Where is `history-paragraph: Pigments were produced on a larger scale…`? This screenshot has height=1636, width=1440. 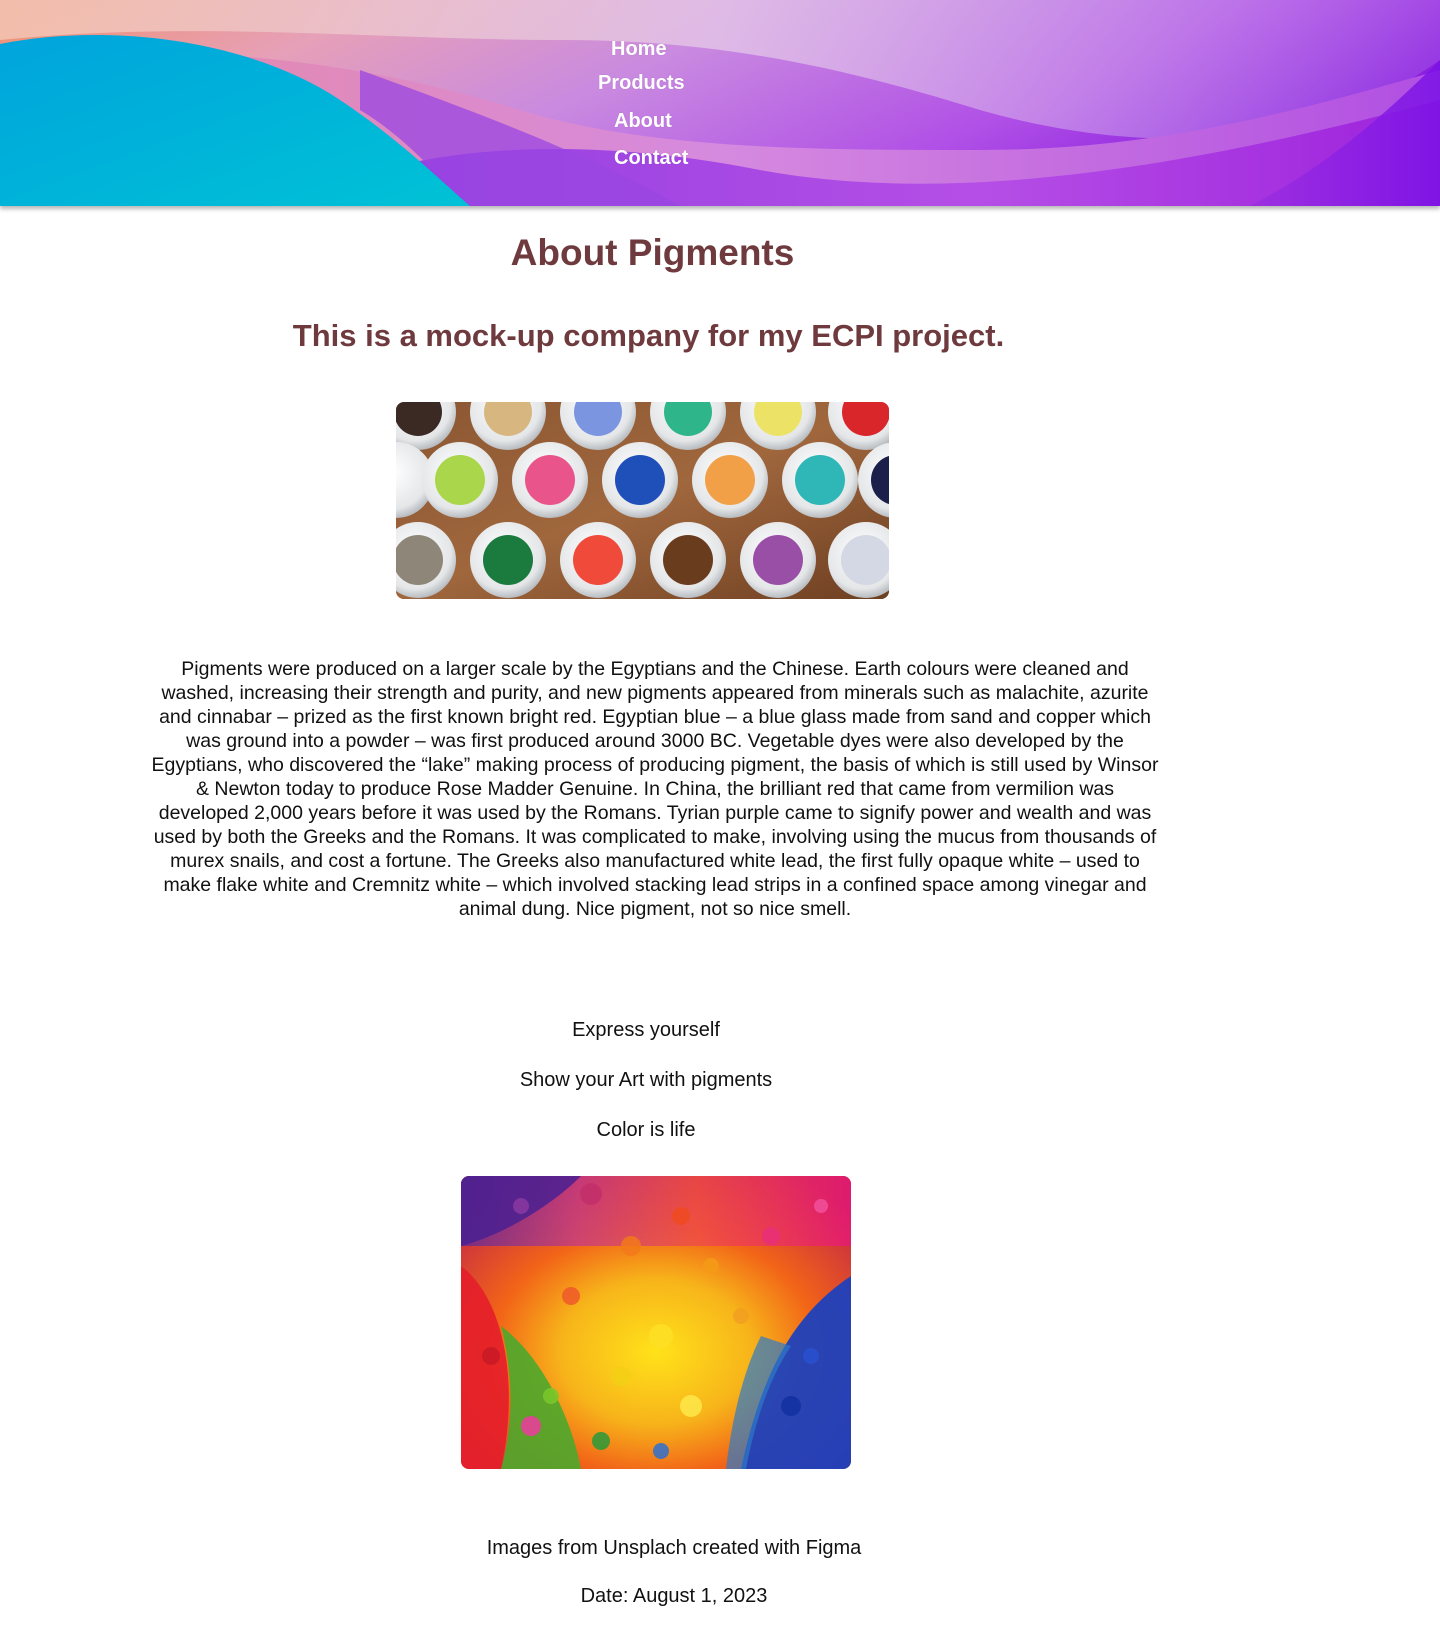
history-paragraph: Pigments were produced on a larger scale… is located at coordinates (655, 789).